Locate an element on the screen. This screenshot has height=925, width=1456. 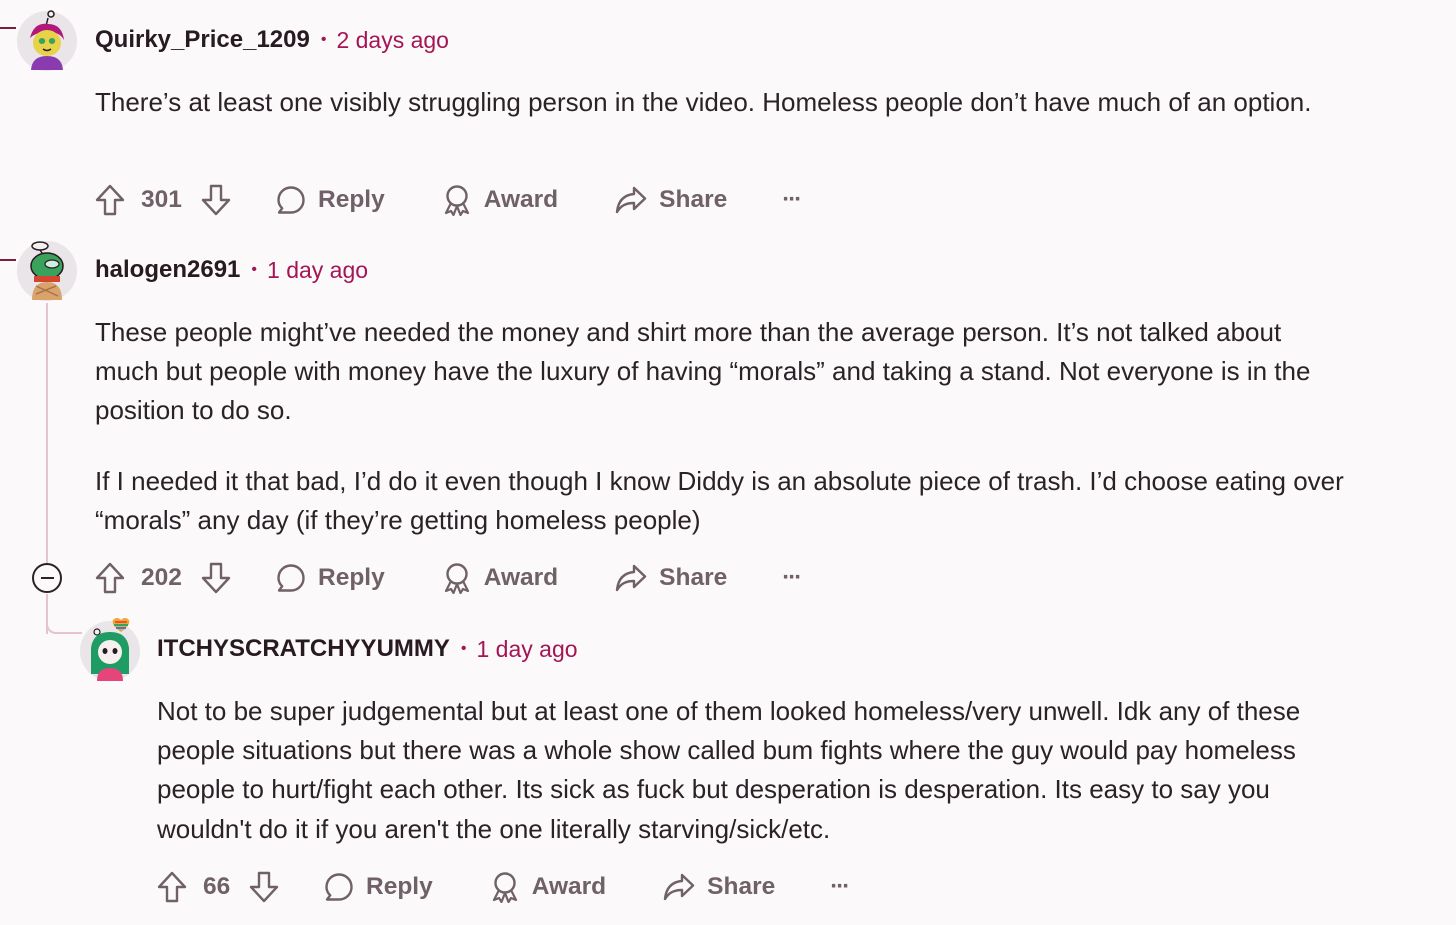
comment-meta: ITCHYSCRATCHYYUMMY • 1 day ago is located at coordinates (367, 649).